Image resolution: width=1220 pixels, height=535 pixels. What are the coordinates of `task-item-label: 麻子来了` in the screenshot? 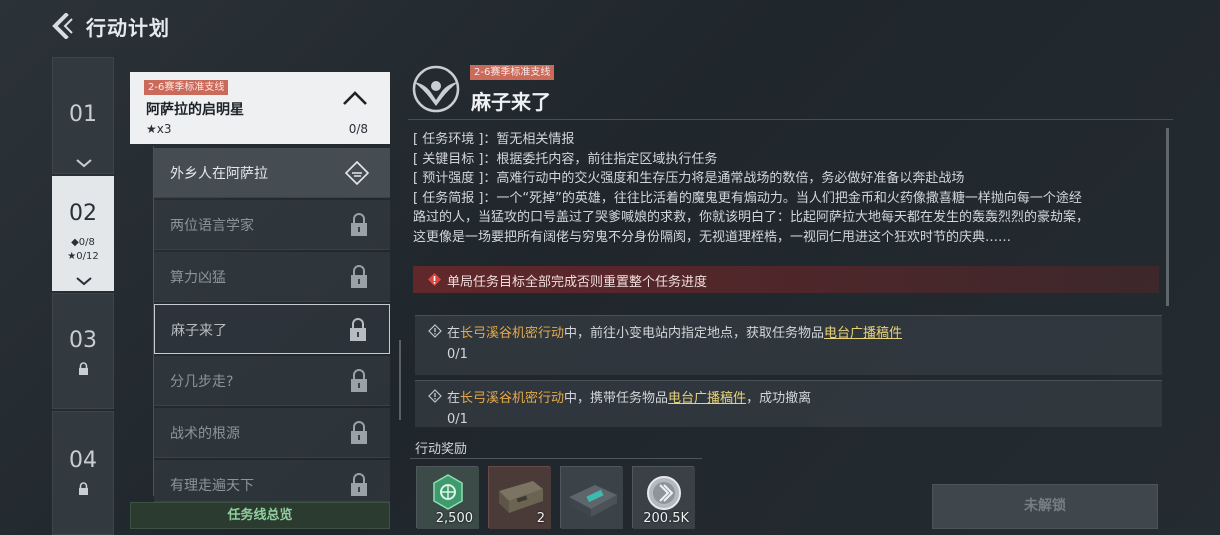 It's located at (199, 331).